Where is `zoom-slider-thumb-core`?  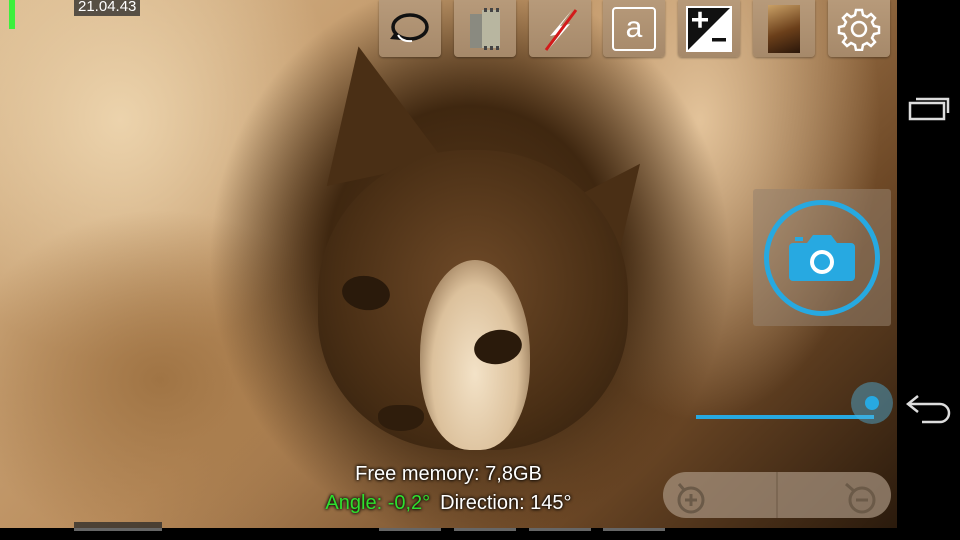 zoom-slider-thumb-core is located at coordinates (872, 403).